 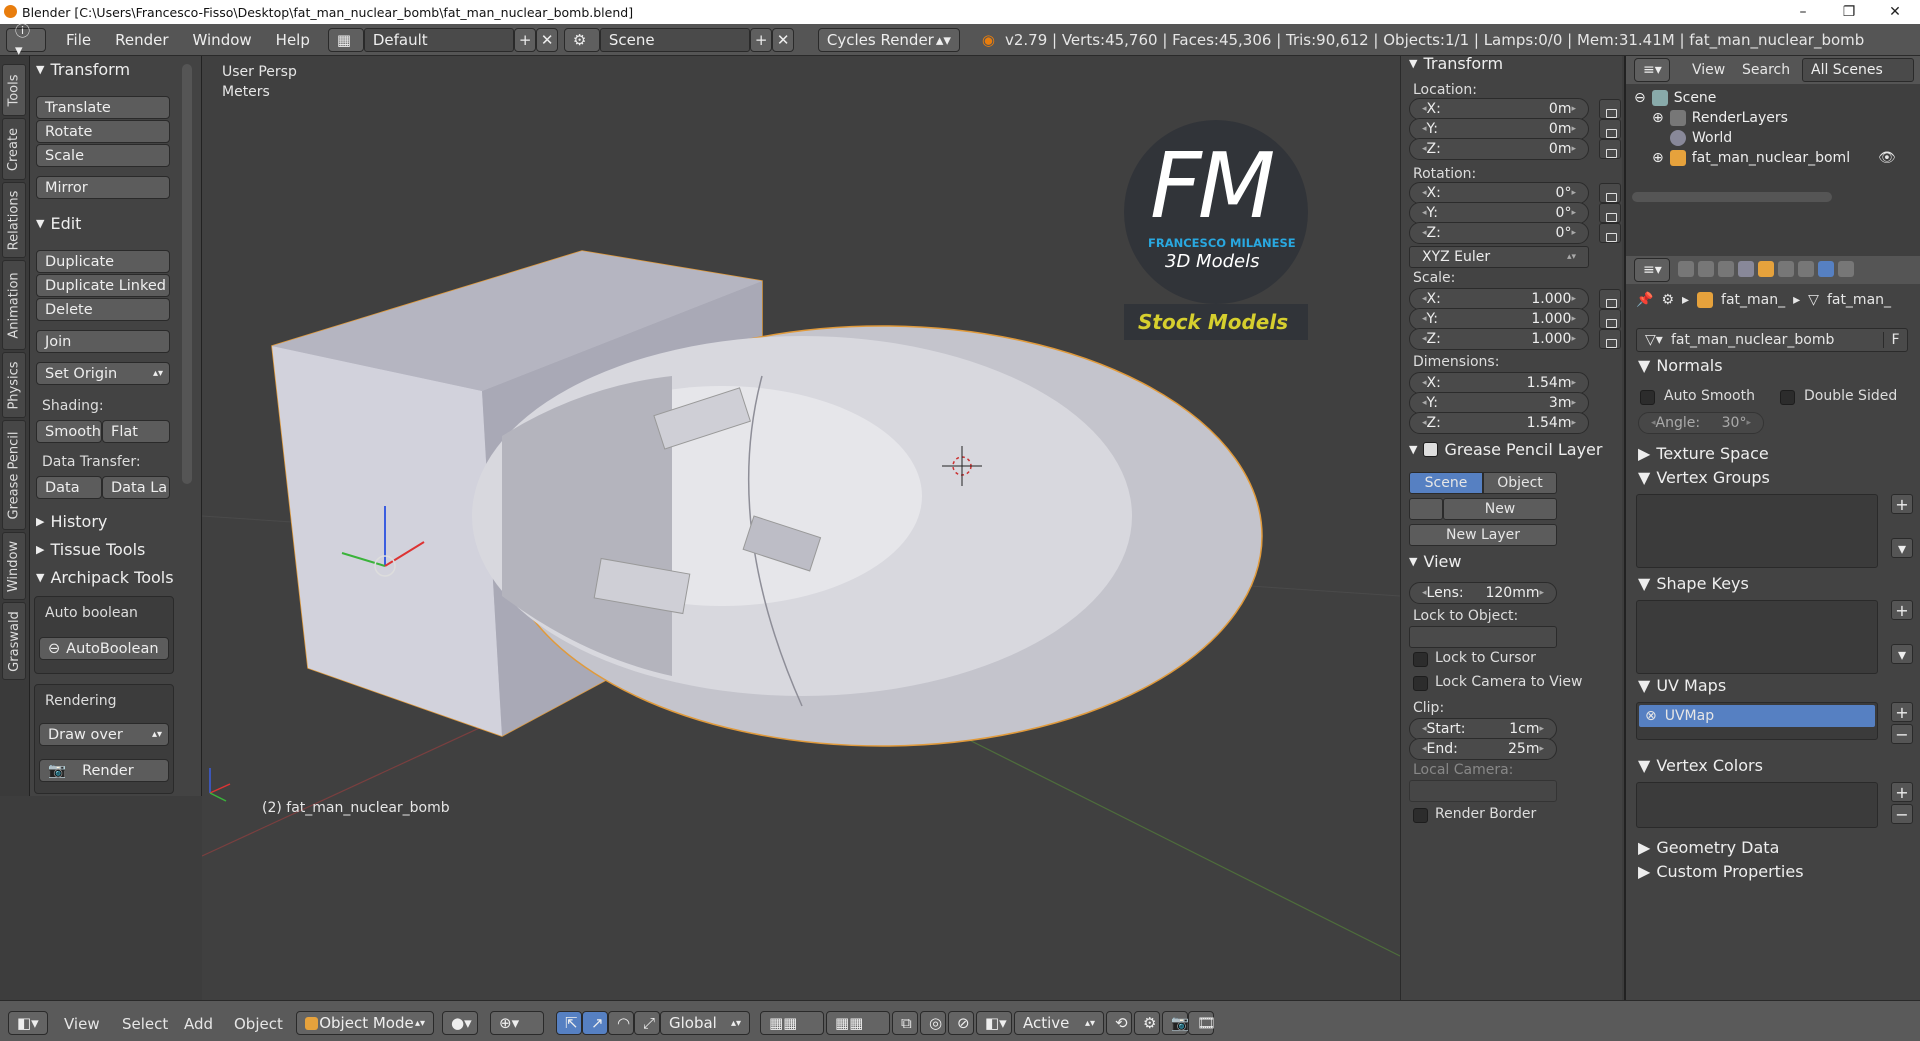 I want to click on menu-window: Window, so click(x=222, y=40).